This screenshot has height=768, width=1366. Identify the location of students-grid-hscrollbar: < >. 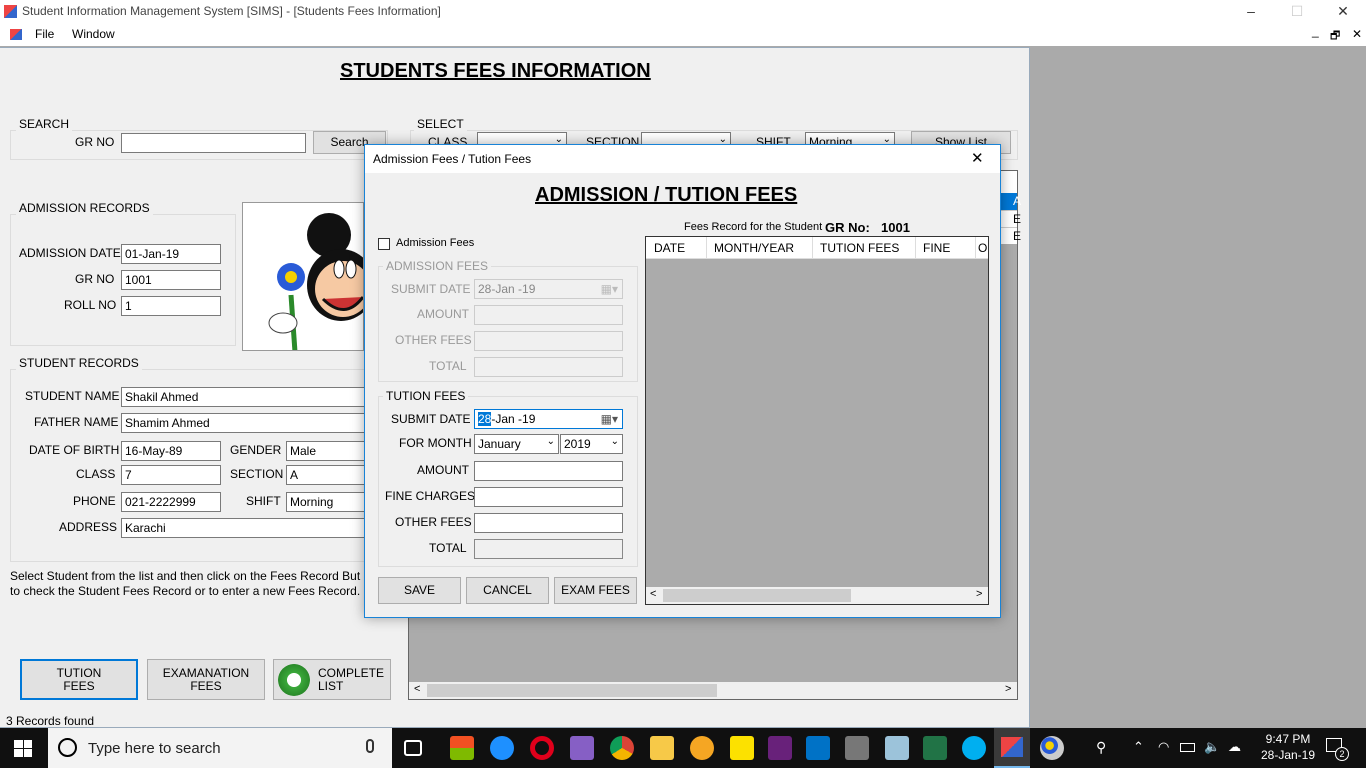
(713, 690).